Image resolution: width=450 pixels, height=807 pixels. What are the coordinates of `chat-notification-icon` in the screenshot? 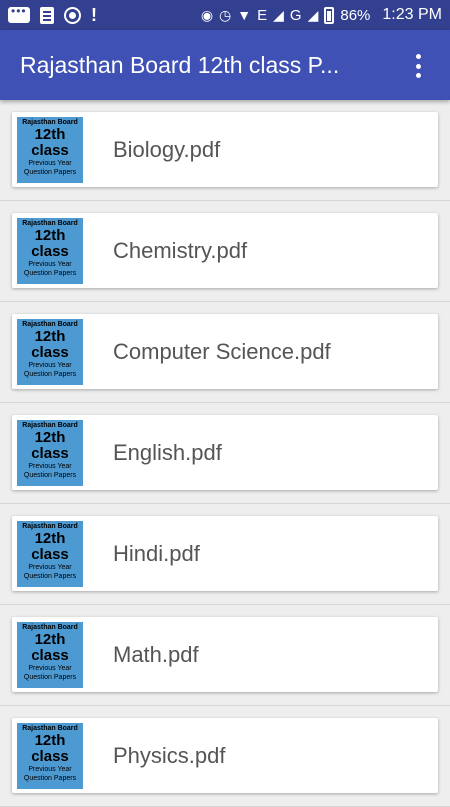 It's located at (19, 13).